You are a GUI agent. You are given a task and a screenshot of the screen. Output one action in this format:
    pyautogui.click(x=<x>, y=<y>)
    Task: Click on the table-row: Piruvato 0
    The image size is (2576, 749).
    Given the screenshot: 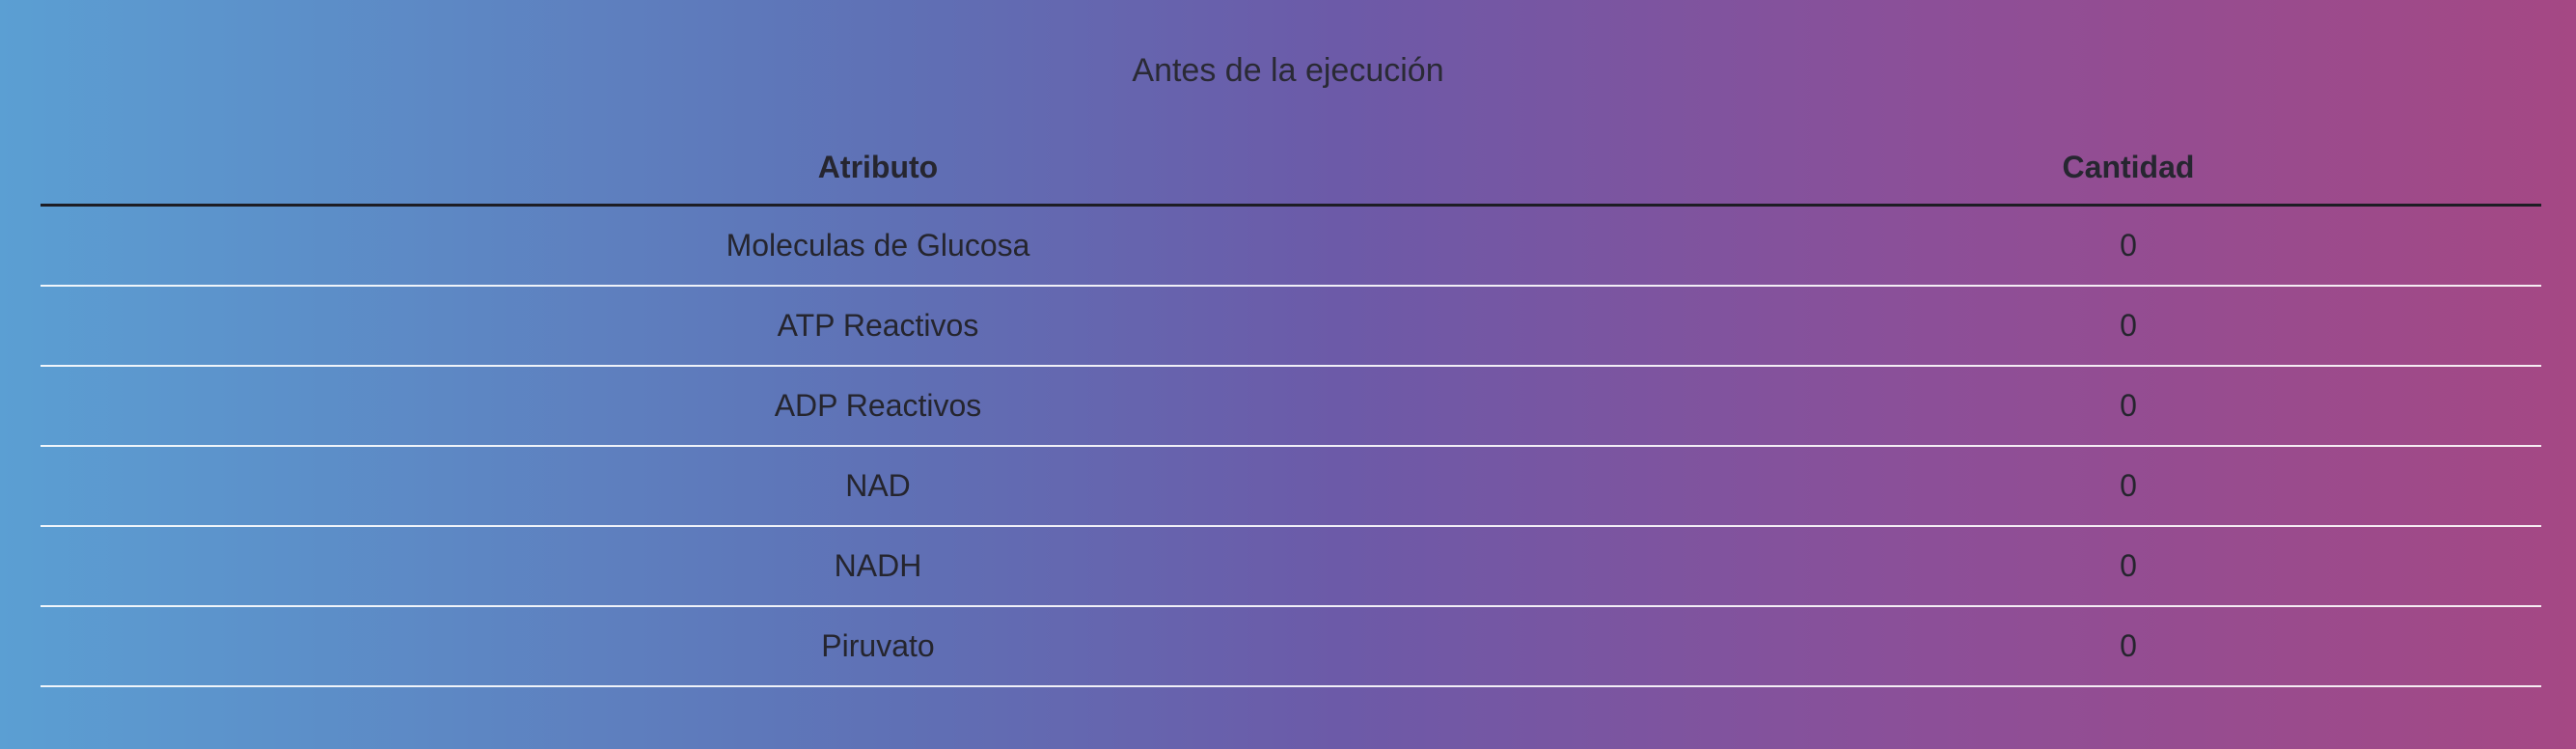 What is the action you would take?
    pyautogui.click(x=1291, y=646)
    